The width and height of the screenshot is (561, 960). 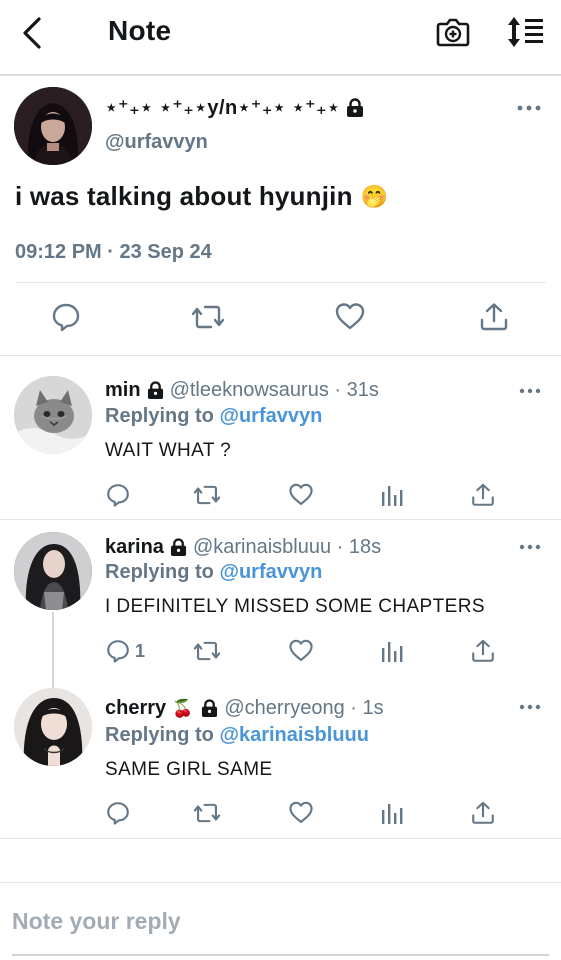 I want to click on camera-icon, so click(x=453, y=32).